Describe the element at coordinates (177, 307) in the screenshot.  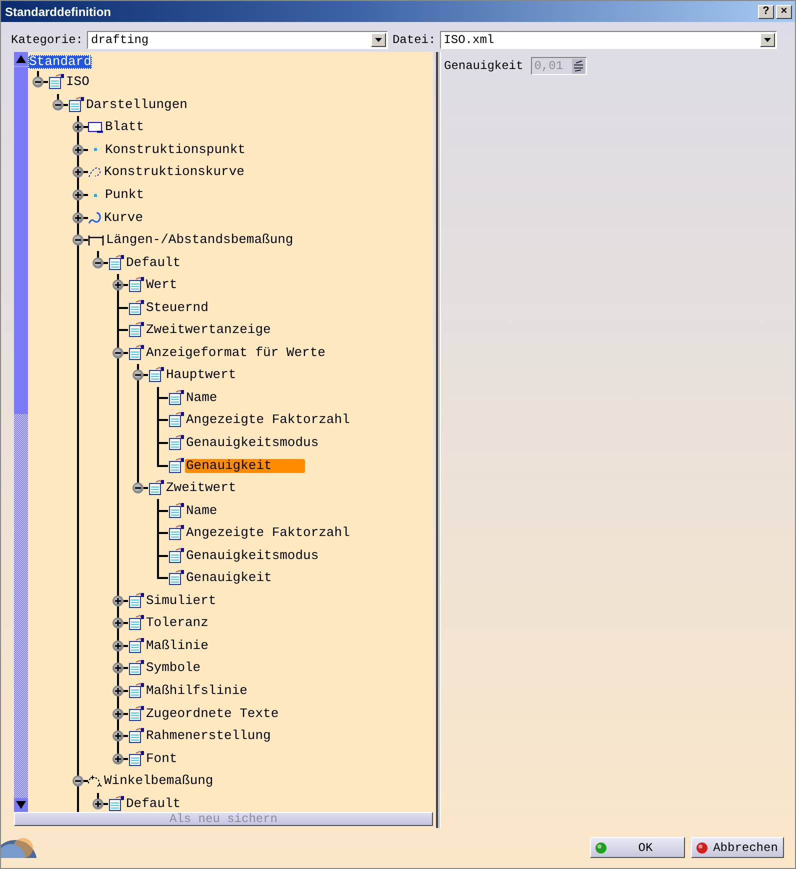
I see `tree-item: Steuernd` at that location.